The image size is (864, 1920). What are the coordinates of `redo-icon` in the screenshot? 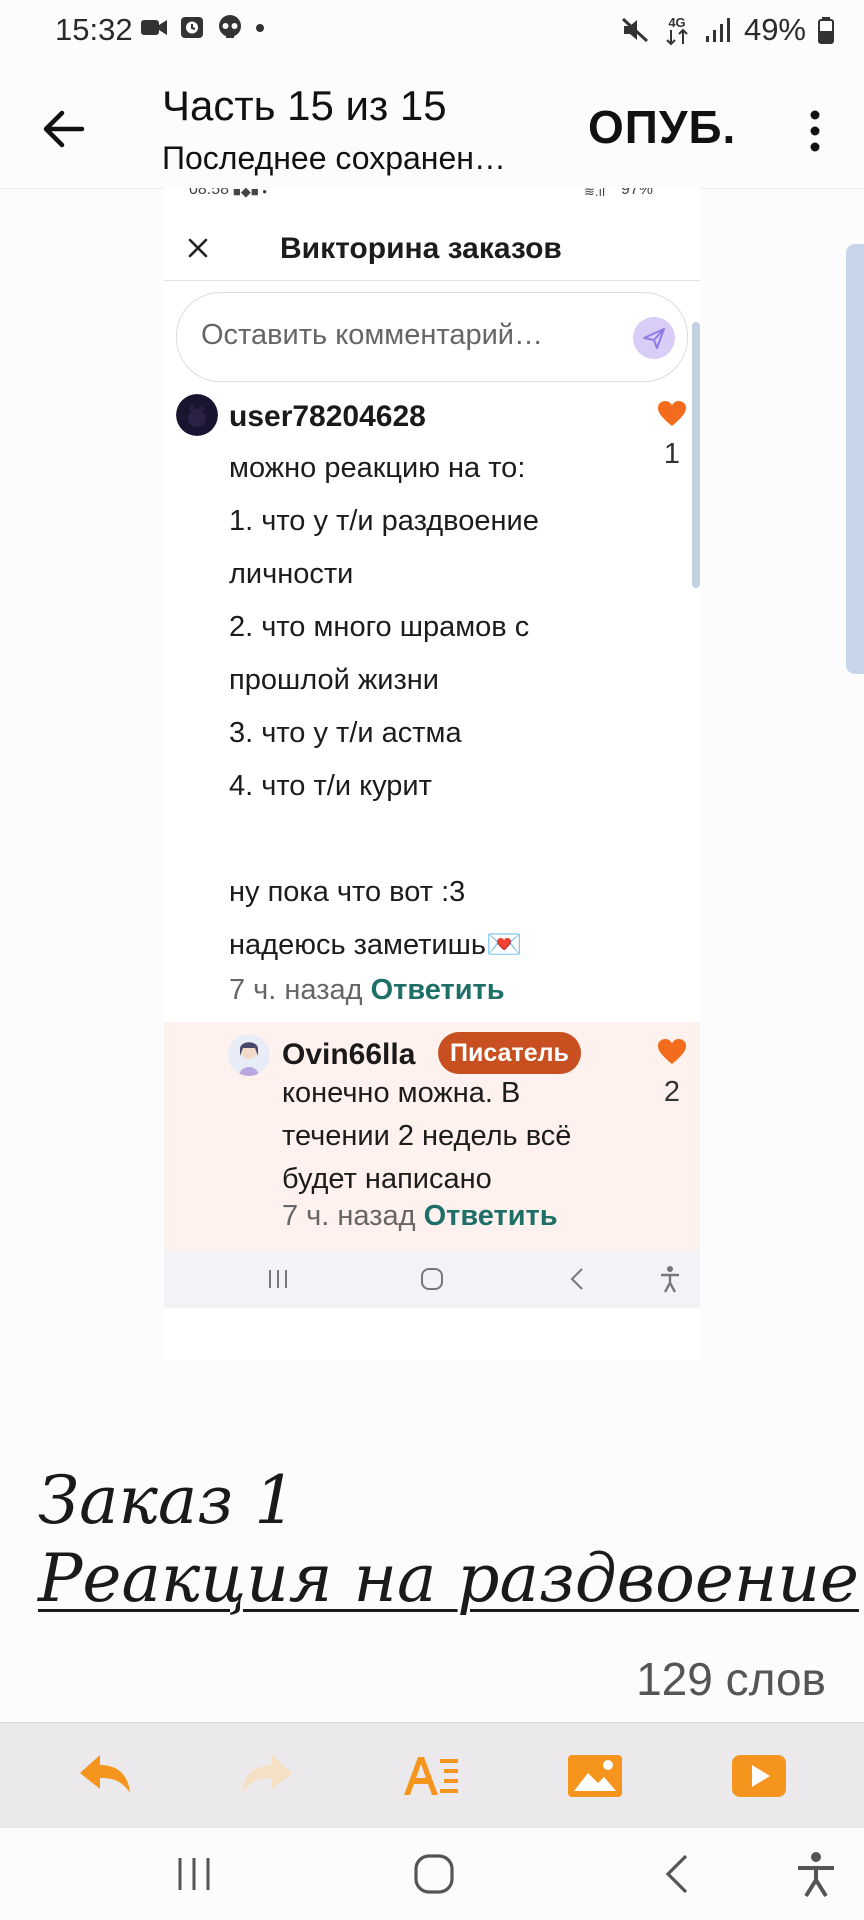 It's located at (267, 1776).